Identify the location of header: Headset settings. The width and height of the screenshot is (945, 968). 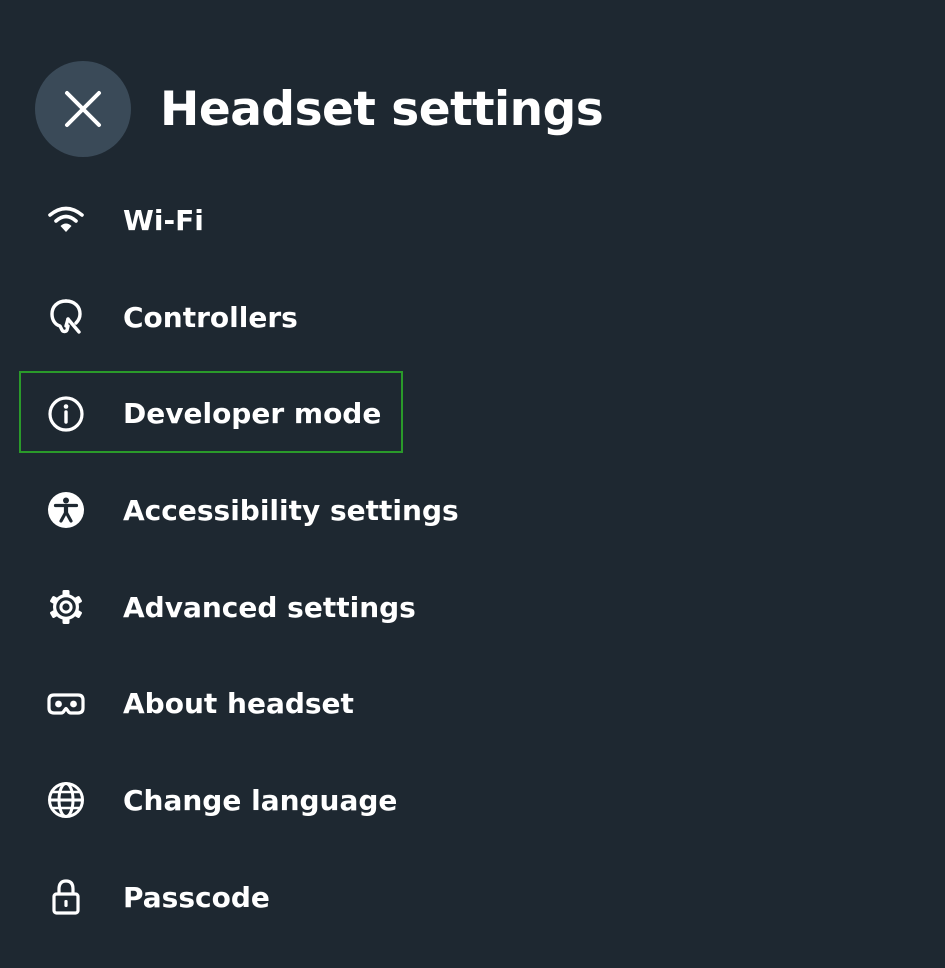
(319, 109).